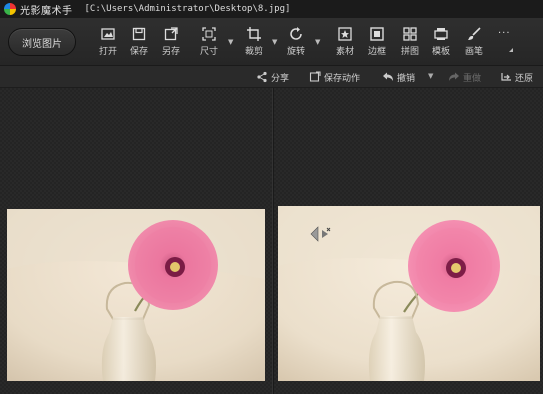  What do you see at coordinates (474, 43) in the screenshot?
I see `brush-button: 画笔` at bounding box center [474, 43].